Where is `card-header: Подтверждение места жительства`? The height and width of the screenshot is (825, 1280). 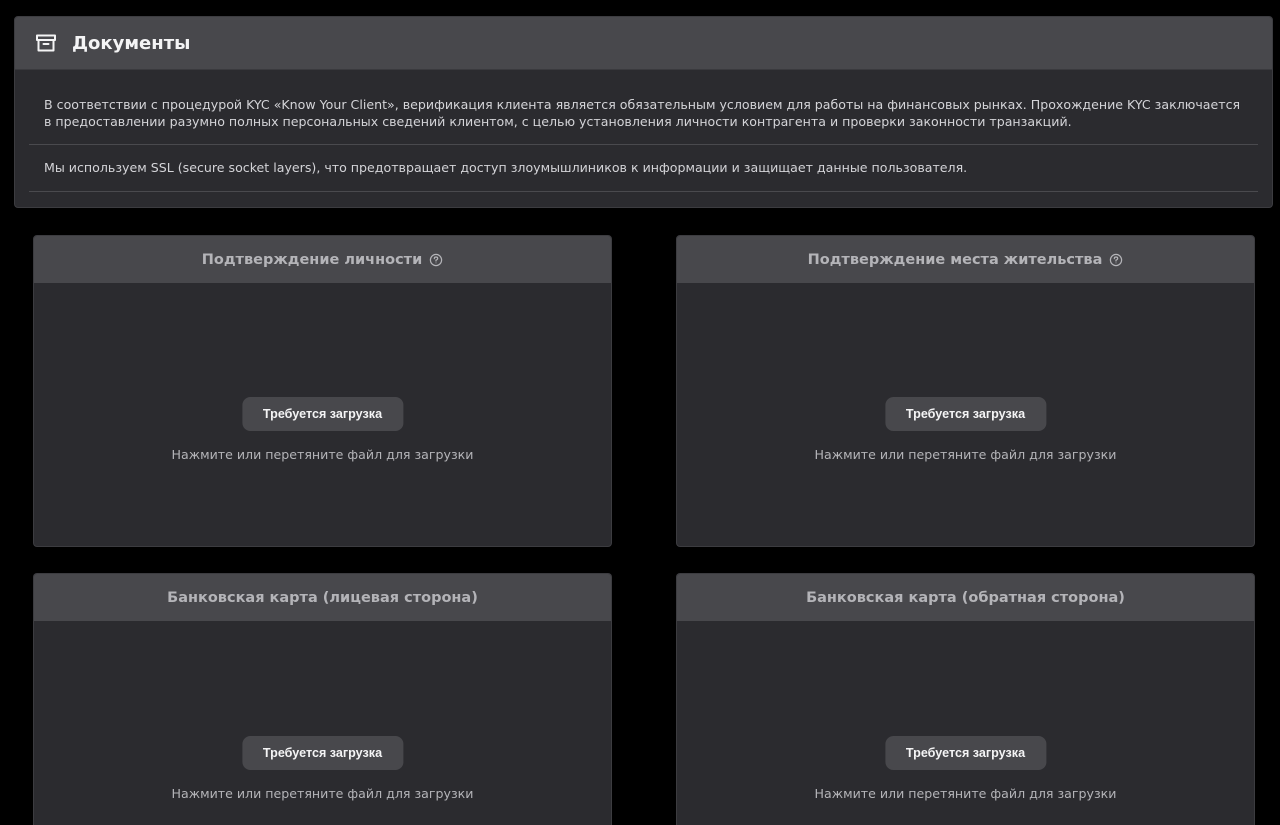
card-header: Подтверждение места жительства is located at coordinates (965, 259).